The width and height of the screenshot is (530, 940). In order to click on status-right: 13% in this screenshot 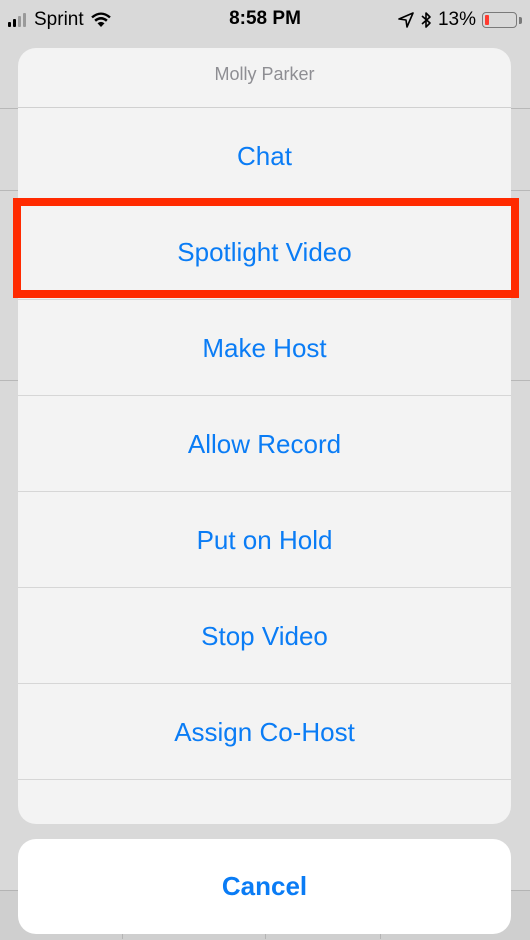, I will do `click(460, 20)`.